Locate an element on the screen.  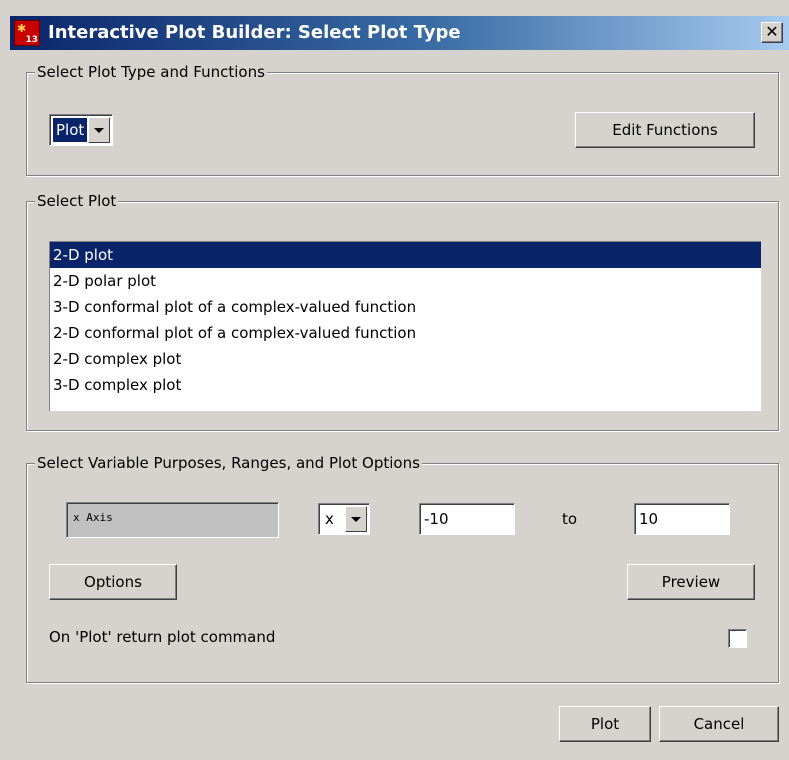
plot-list-item: 3-D complex plot is located at coordinates (405, 385).